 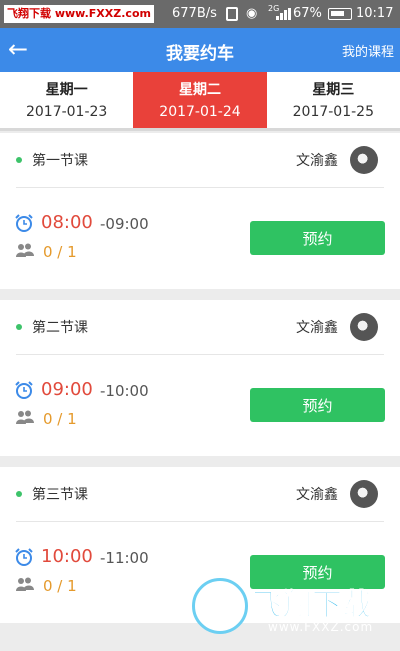 I want to click on signal-icon, so click(x=283, y=14).